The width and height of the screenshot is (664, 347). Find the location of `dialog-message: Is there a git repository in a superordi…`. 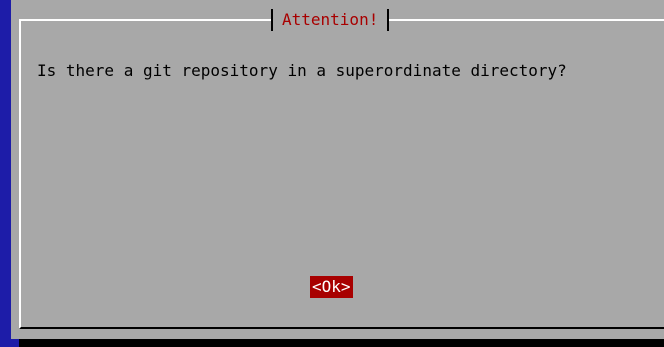

dialog-message: Is there a git repository in a superordi… is located at coordinates (302, 70).